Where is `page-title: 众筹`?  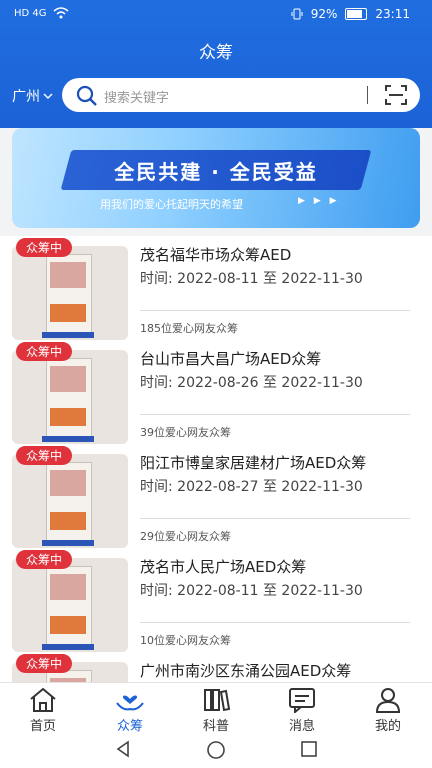 page-title: 众筹 is located at coordinates (216, 53).